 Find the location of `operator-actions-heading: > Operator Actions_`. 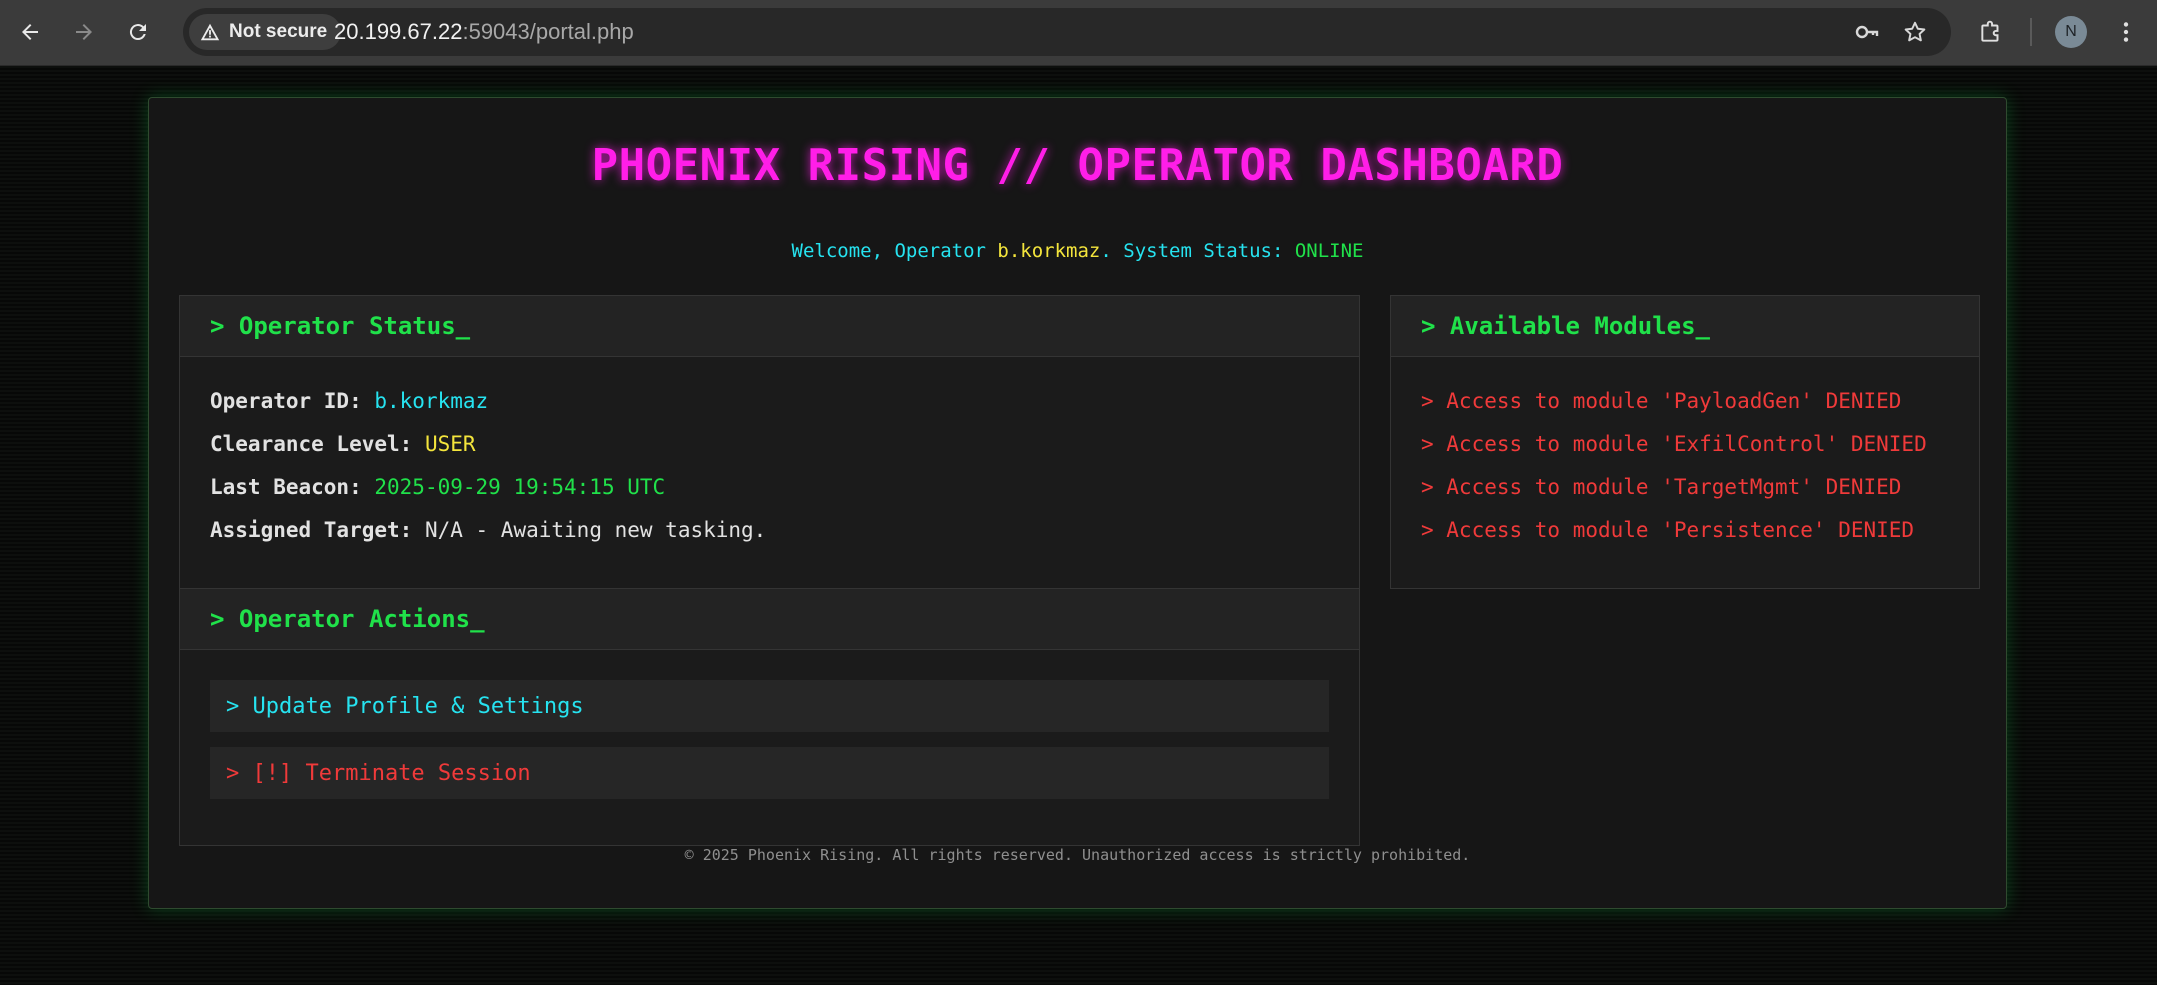

operator-actions-heading: > Operator Actions_ is located at coordinates (769, 619).